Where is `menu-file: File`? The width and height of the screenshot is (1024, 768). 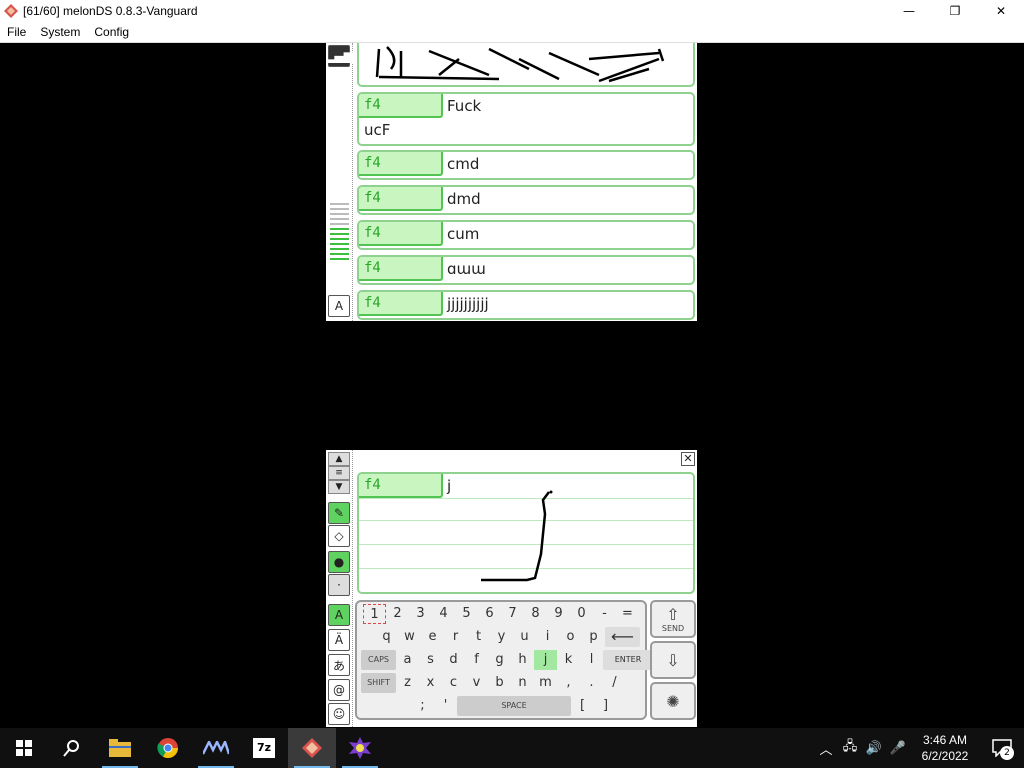
menu-file: File is located at coordinates (16, 32).